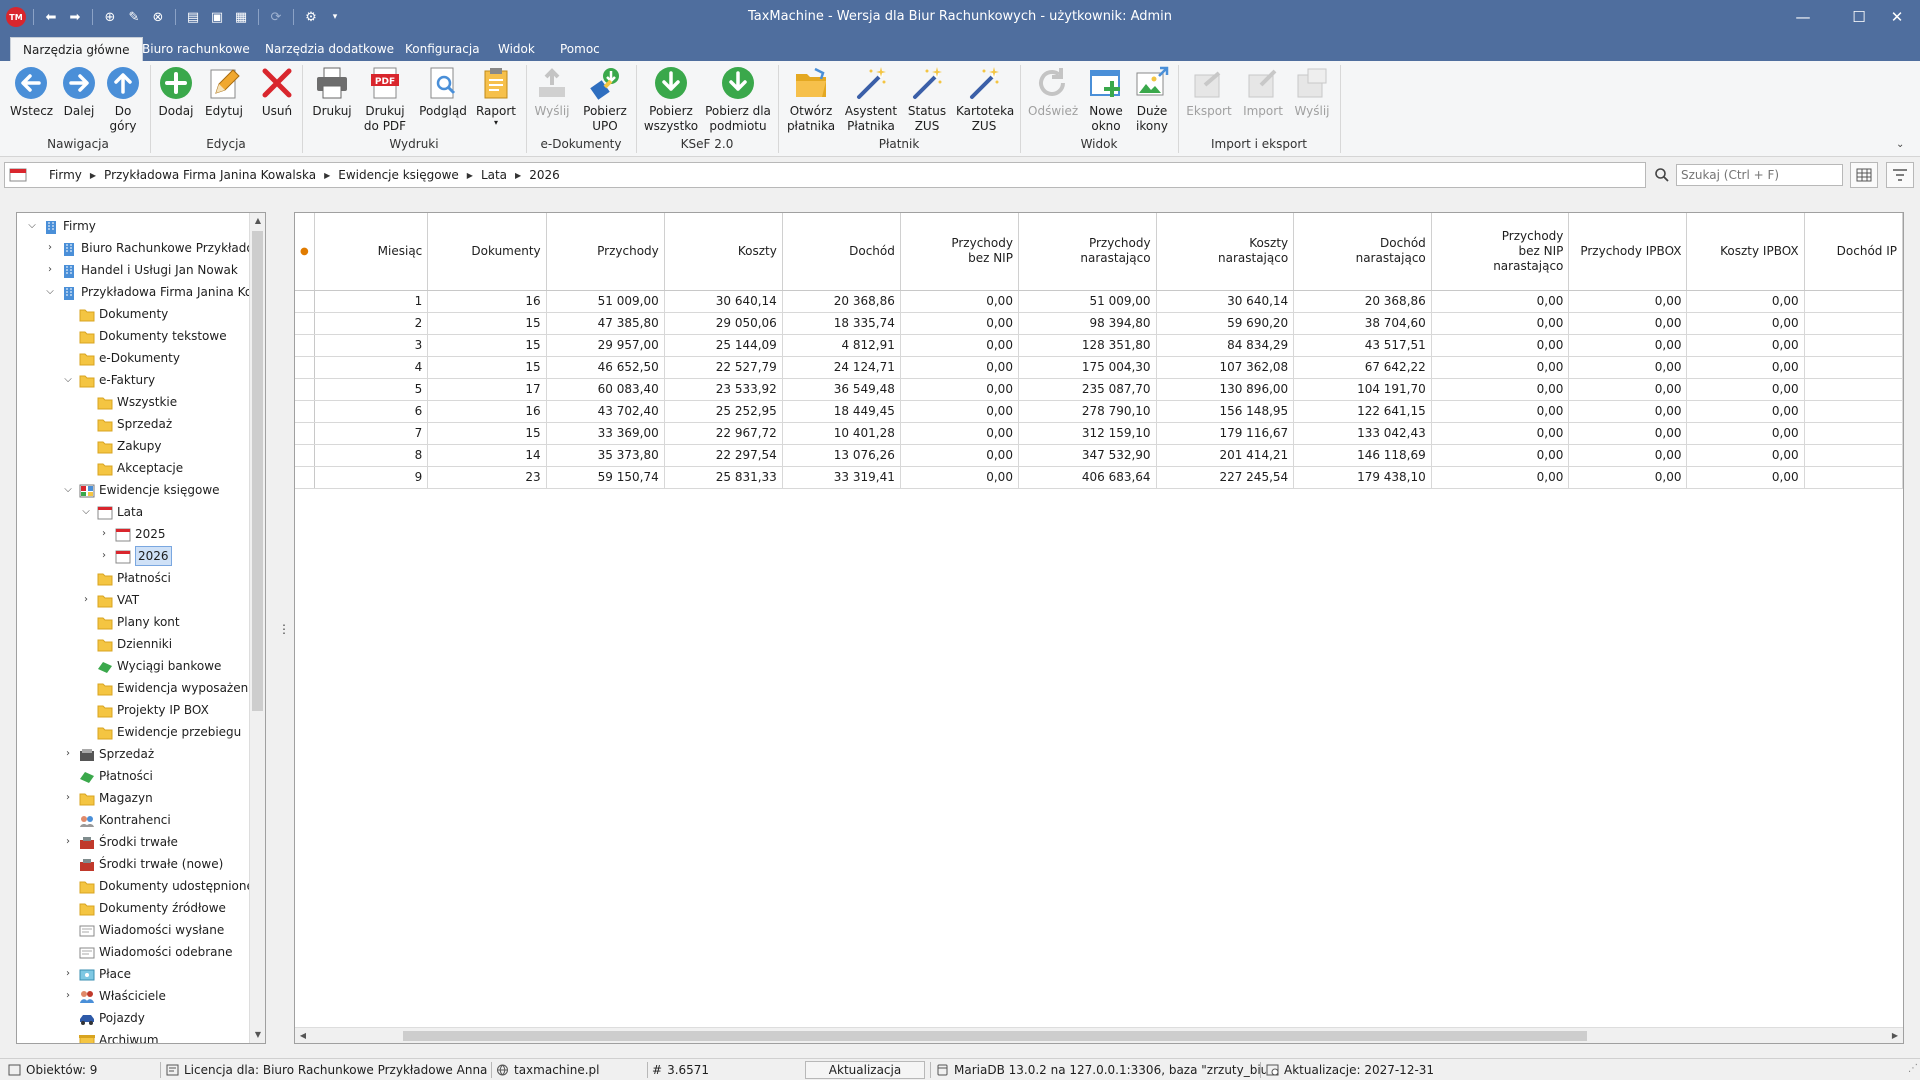 The height and width of the screenshot is (1080, 1920). I want to click on table-cell: 18 335,74, so click(841, 323).